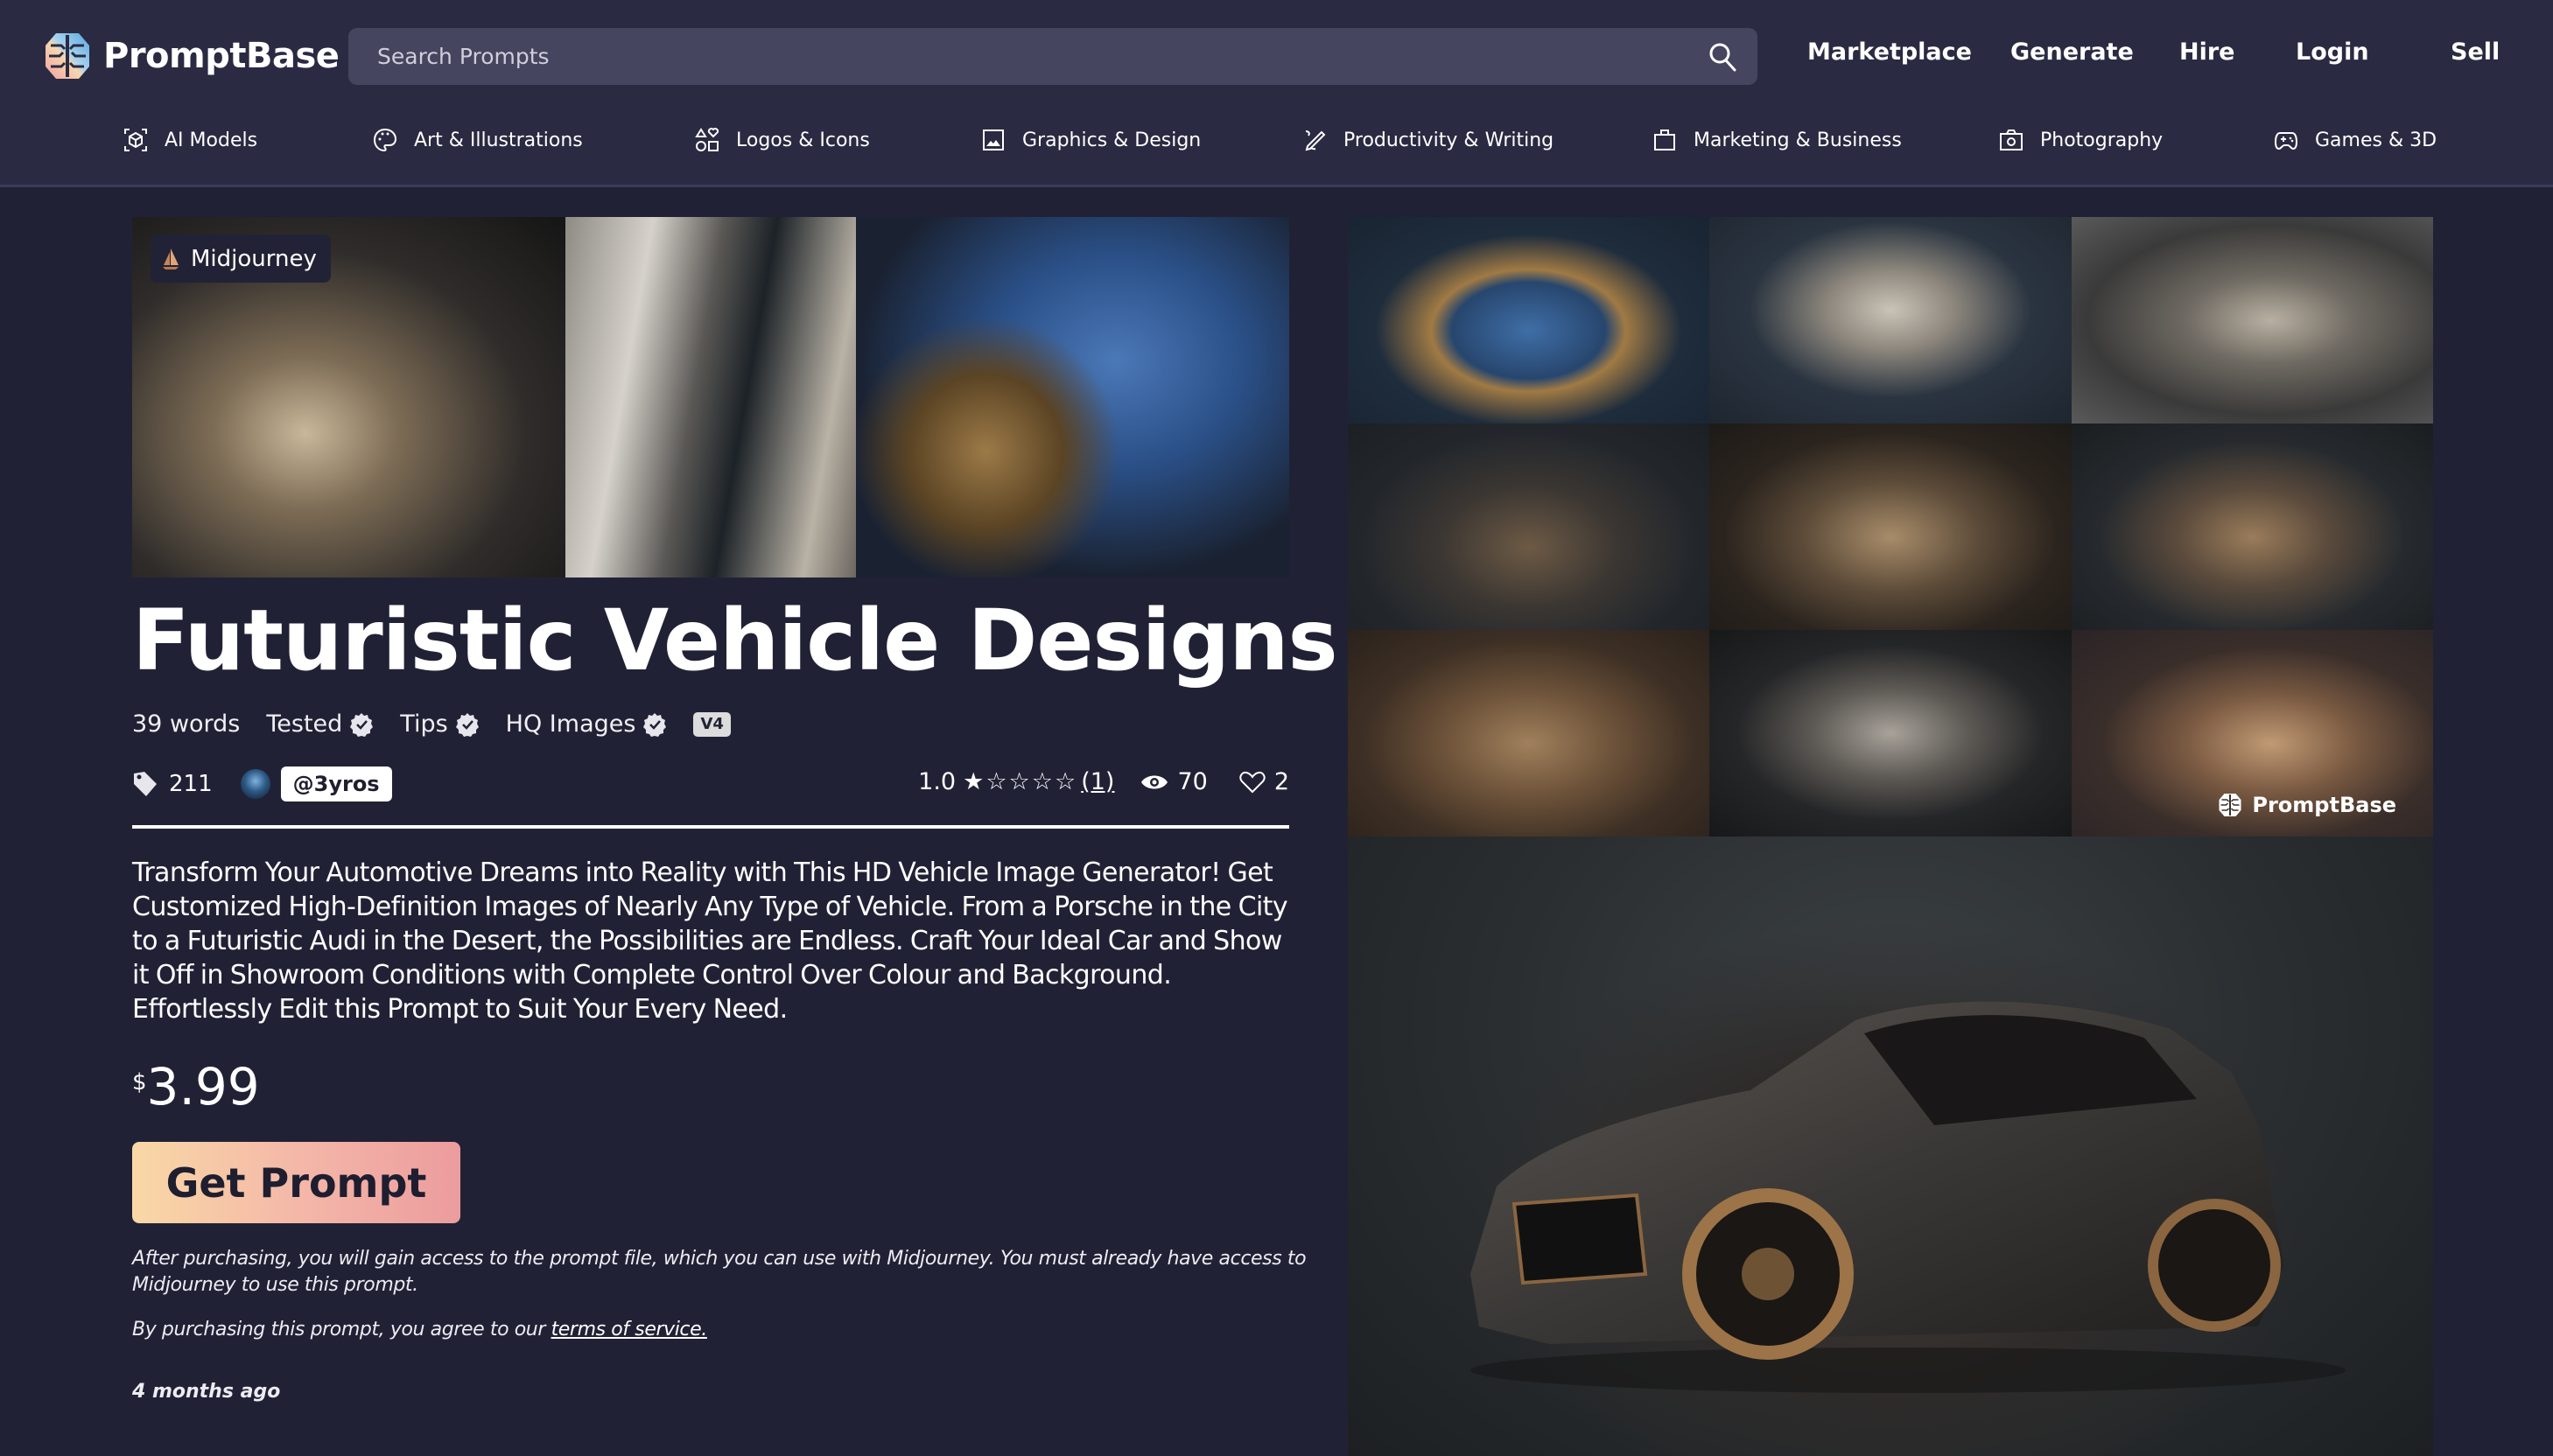 The width and height of the screenshot is (2553, 1456). I want to click on rating-views-likes: 1.0 ★☆☆☆☆ (1) 70 2, so click(1103, 781).